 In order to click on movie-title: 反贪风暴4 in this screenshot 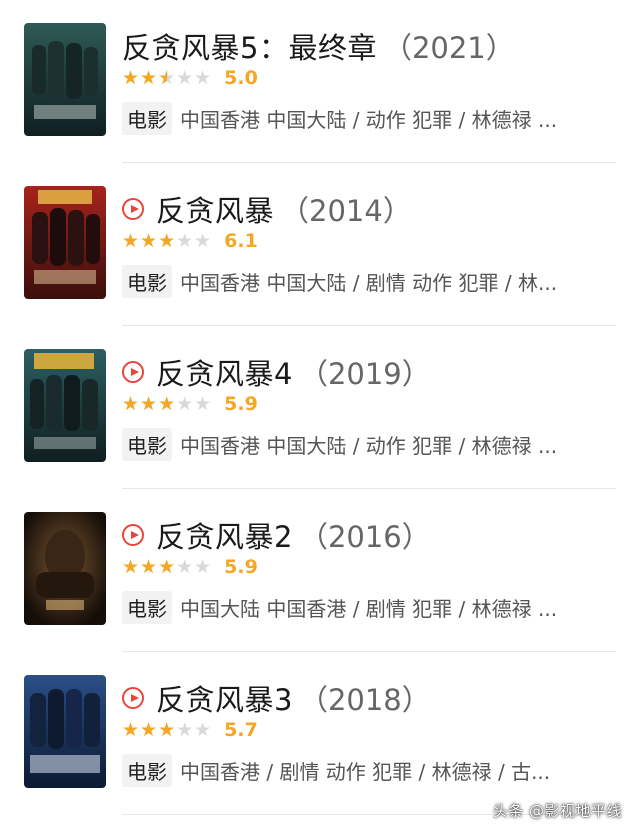, I will do `click(224, 372)`.